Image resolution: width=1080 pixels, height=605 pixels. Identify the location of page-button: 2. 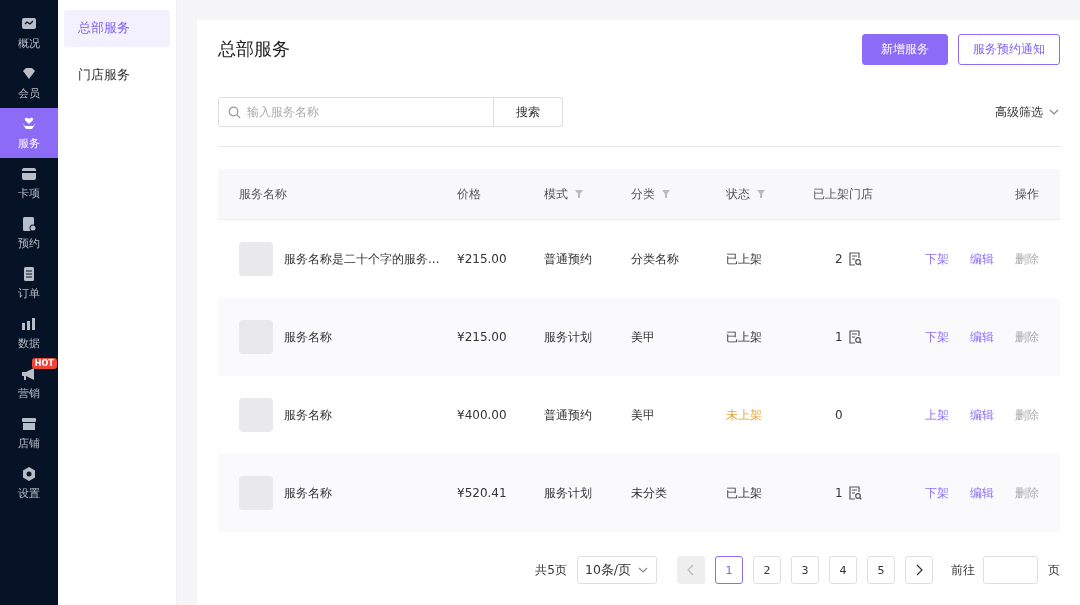
(767, 570).